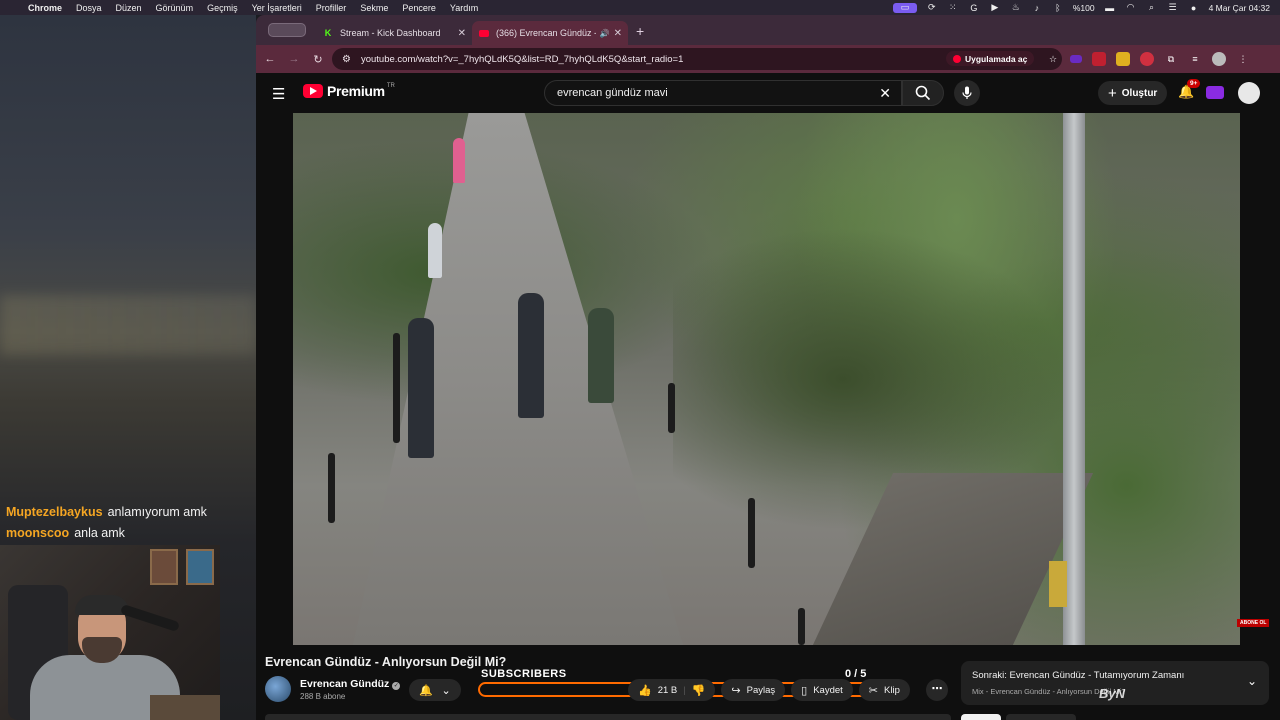 The image size is (1280, 720). Describe the element at coordinates (222, 8) in the screenshot. I see `menu-item-history: Geçmiş` at that location.